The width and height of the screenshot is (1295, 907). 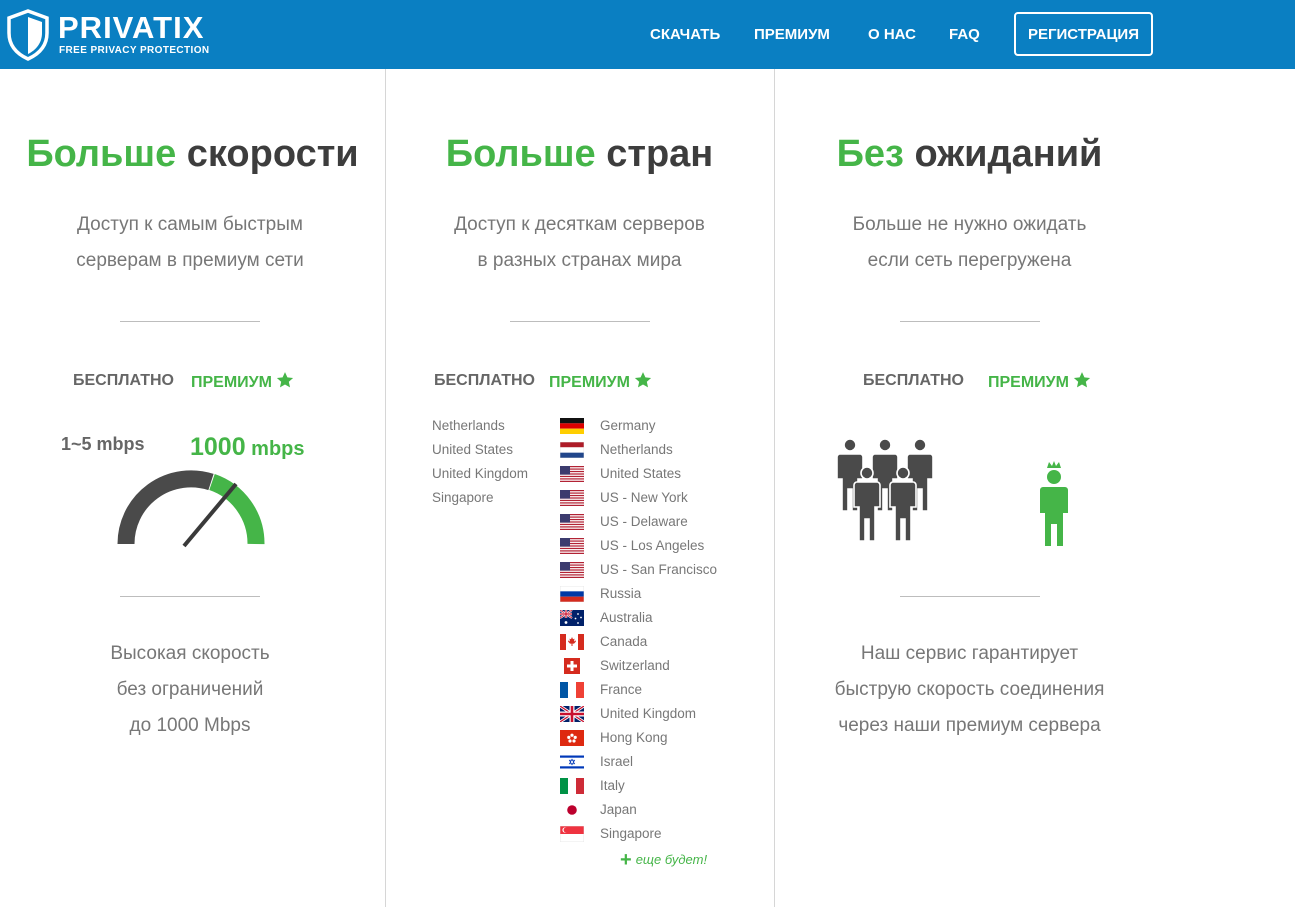 What do you see at coordinates (635, 665) in the screenshot?
I see `country-name: Switzerland` at bounding box center [635, 665].